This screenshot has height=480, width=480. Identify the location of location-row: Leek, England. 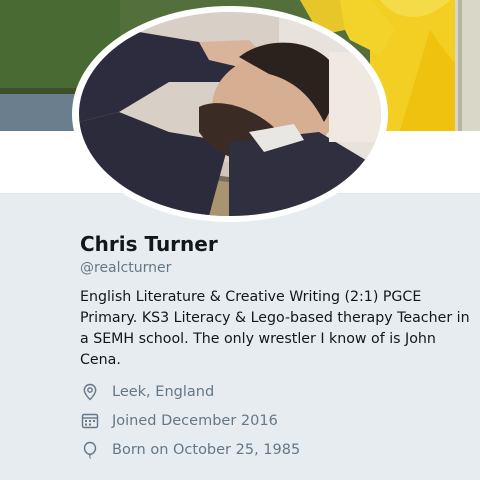
(276, 391).